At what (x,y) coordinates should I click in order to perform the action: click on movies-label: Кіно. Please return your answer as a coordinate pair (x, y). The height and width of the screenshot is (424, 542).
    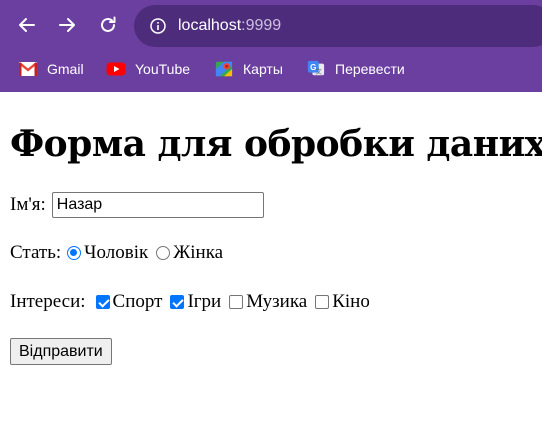
    Looking at the image, I should click on (351, 301).